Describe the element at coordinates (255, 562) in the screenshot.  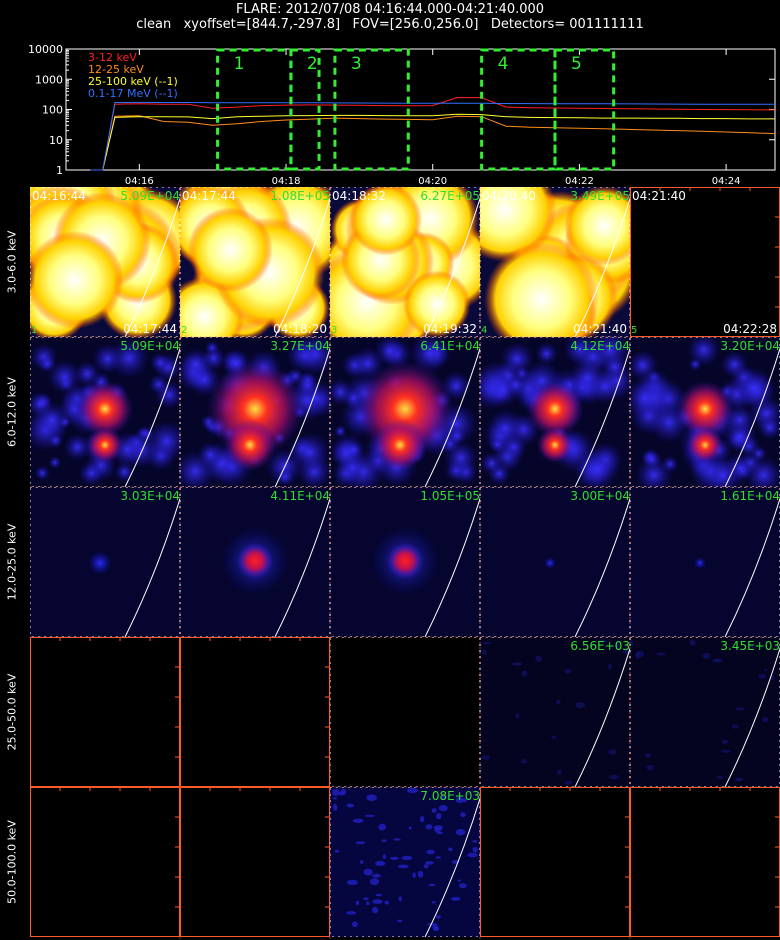
I see `image-cell: 4.11E+04` at that location.